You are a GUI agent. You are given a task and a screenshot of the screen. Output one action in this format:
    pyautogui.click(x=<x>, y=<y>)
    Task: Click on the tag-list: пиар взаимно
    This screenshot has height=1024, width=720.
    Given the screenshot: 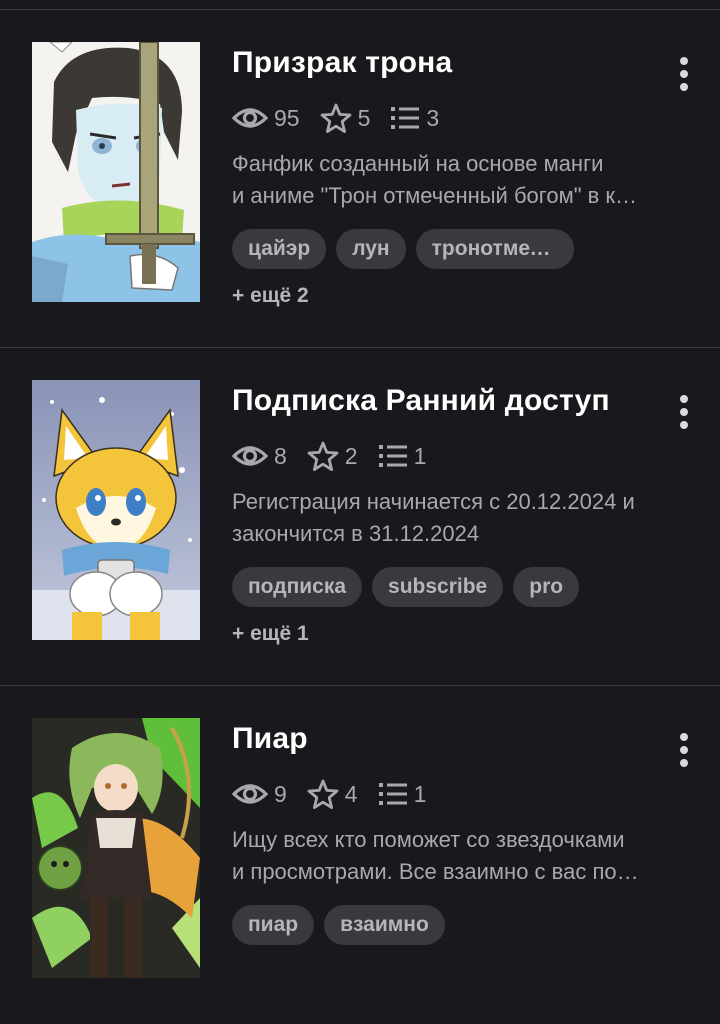 What is the action you would take?
    pyautogui.click(x=343, y=925)
    